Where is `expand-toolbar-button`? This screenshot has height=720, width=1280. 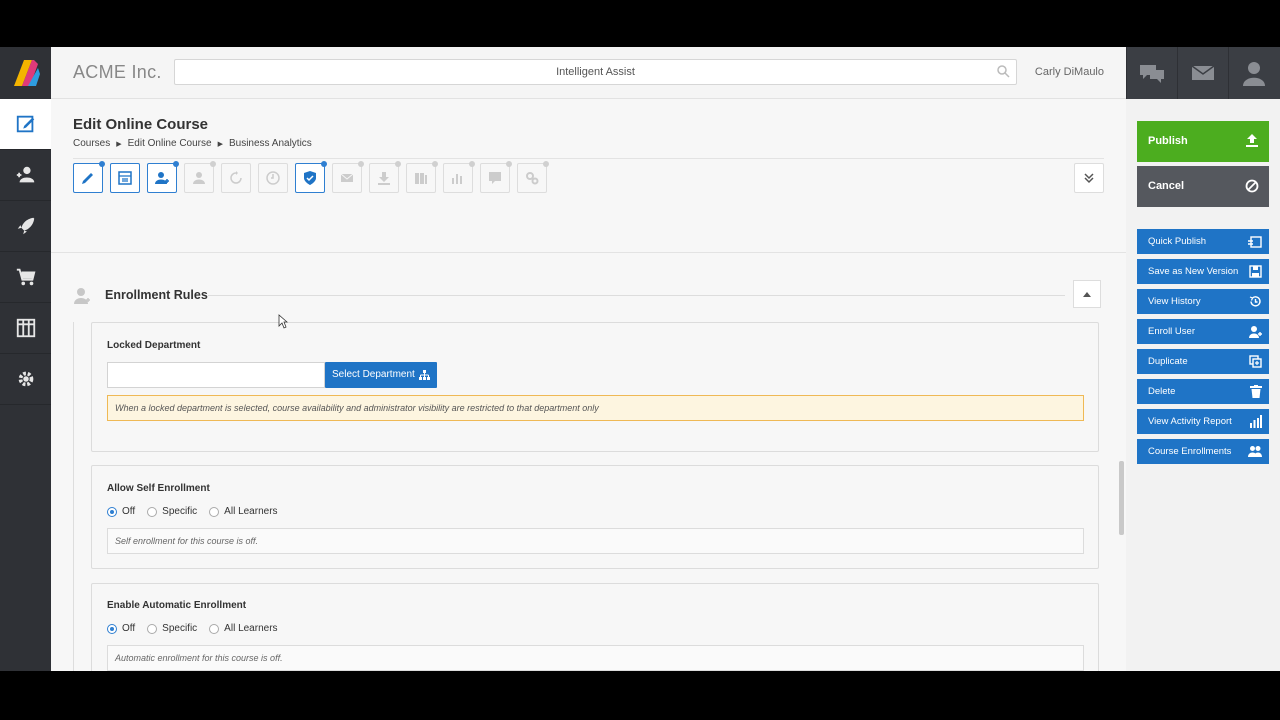 expand-toolbar-button is located at coordinates (1089, 178).